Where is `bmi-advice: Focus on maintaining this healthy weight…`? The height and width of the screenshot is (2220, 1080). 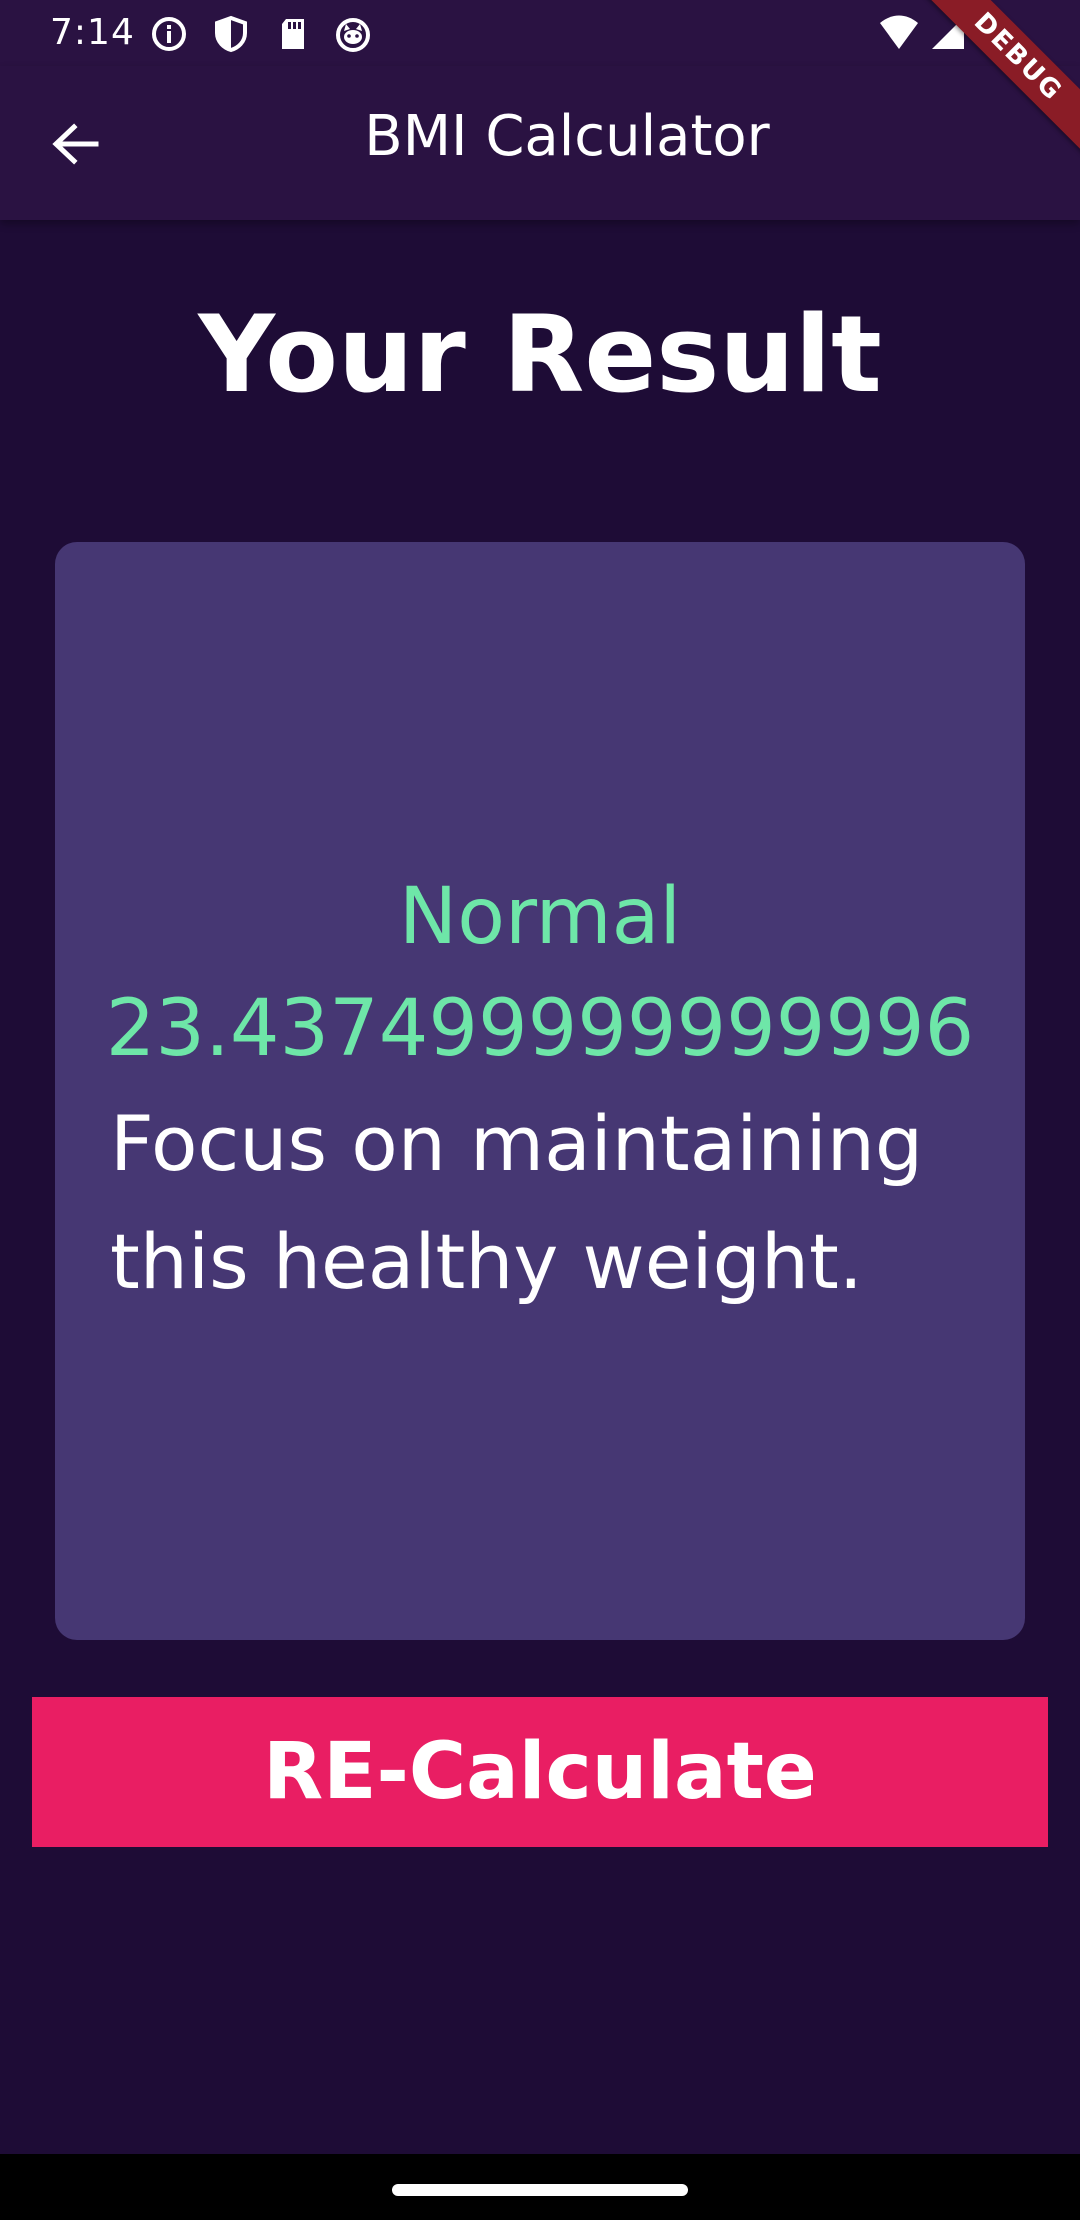
bmi-advice: Focus on maintaining this healthy weight… is located at coordinates (517, 1202).